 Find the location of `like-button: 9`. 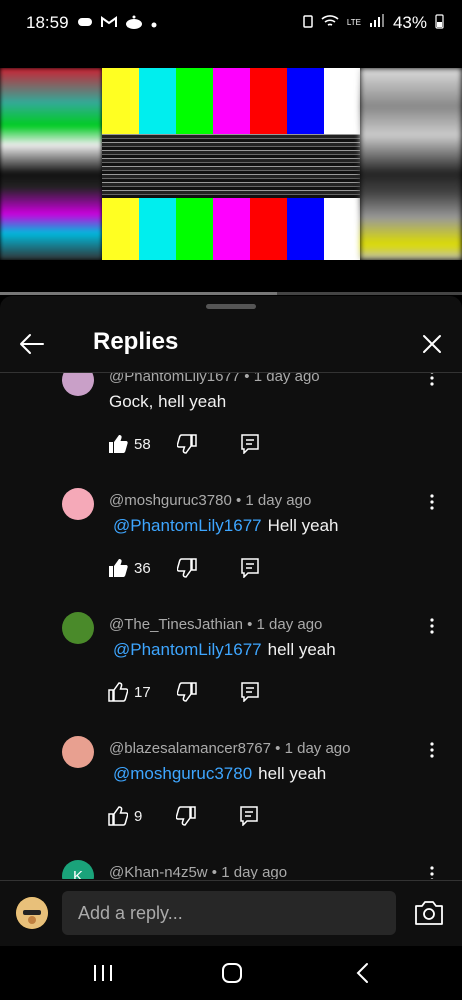

like-button: 9 is located at coordinates (125, 816).